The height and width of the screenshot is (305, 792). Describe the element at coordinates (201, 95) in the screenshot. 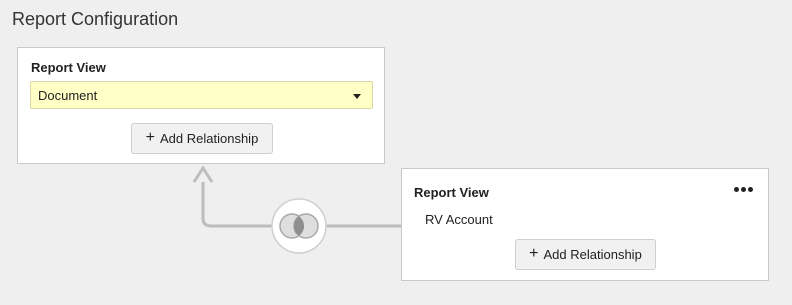

I see `report-view-select: Document` at that location.